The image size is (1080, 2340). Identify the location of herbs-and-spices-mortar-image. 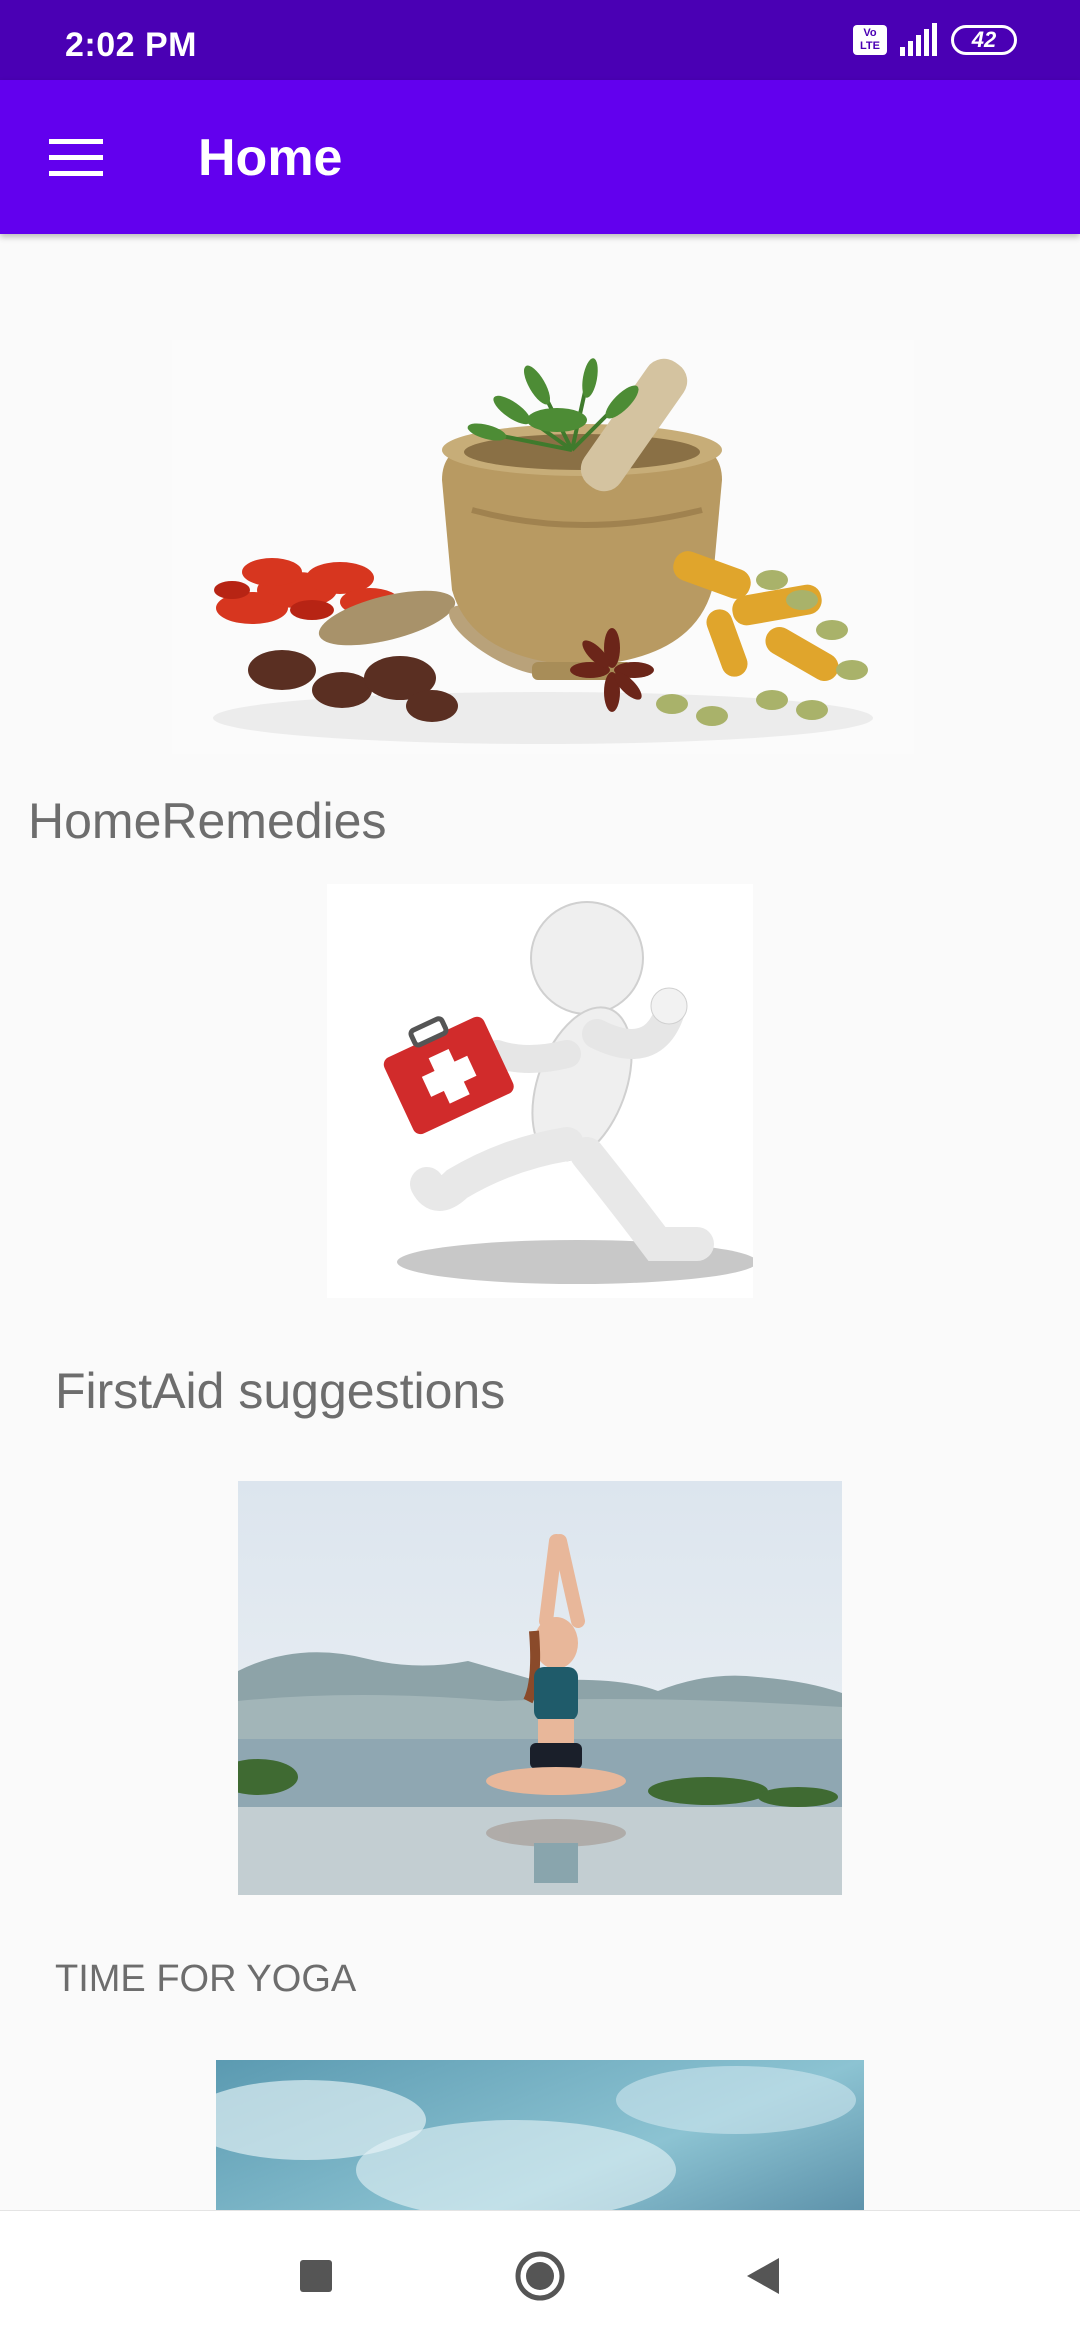
(543, 547).